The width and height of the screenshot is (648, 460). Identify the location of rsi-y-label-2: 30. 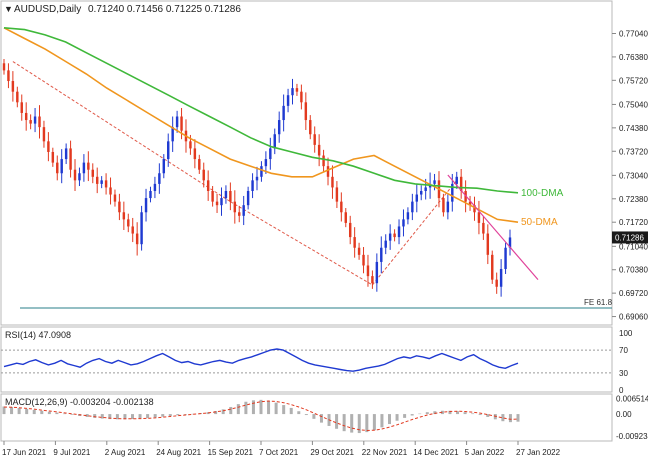
(623, 373).